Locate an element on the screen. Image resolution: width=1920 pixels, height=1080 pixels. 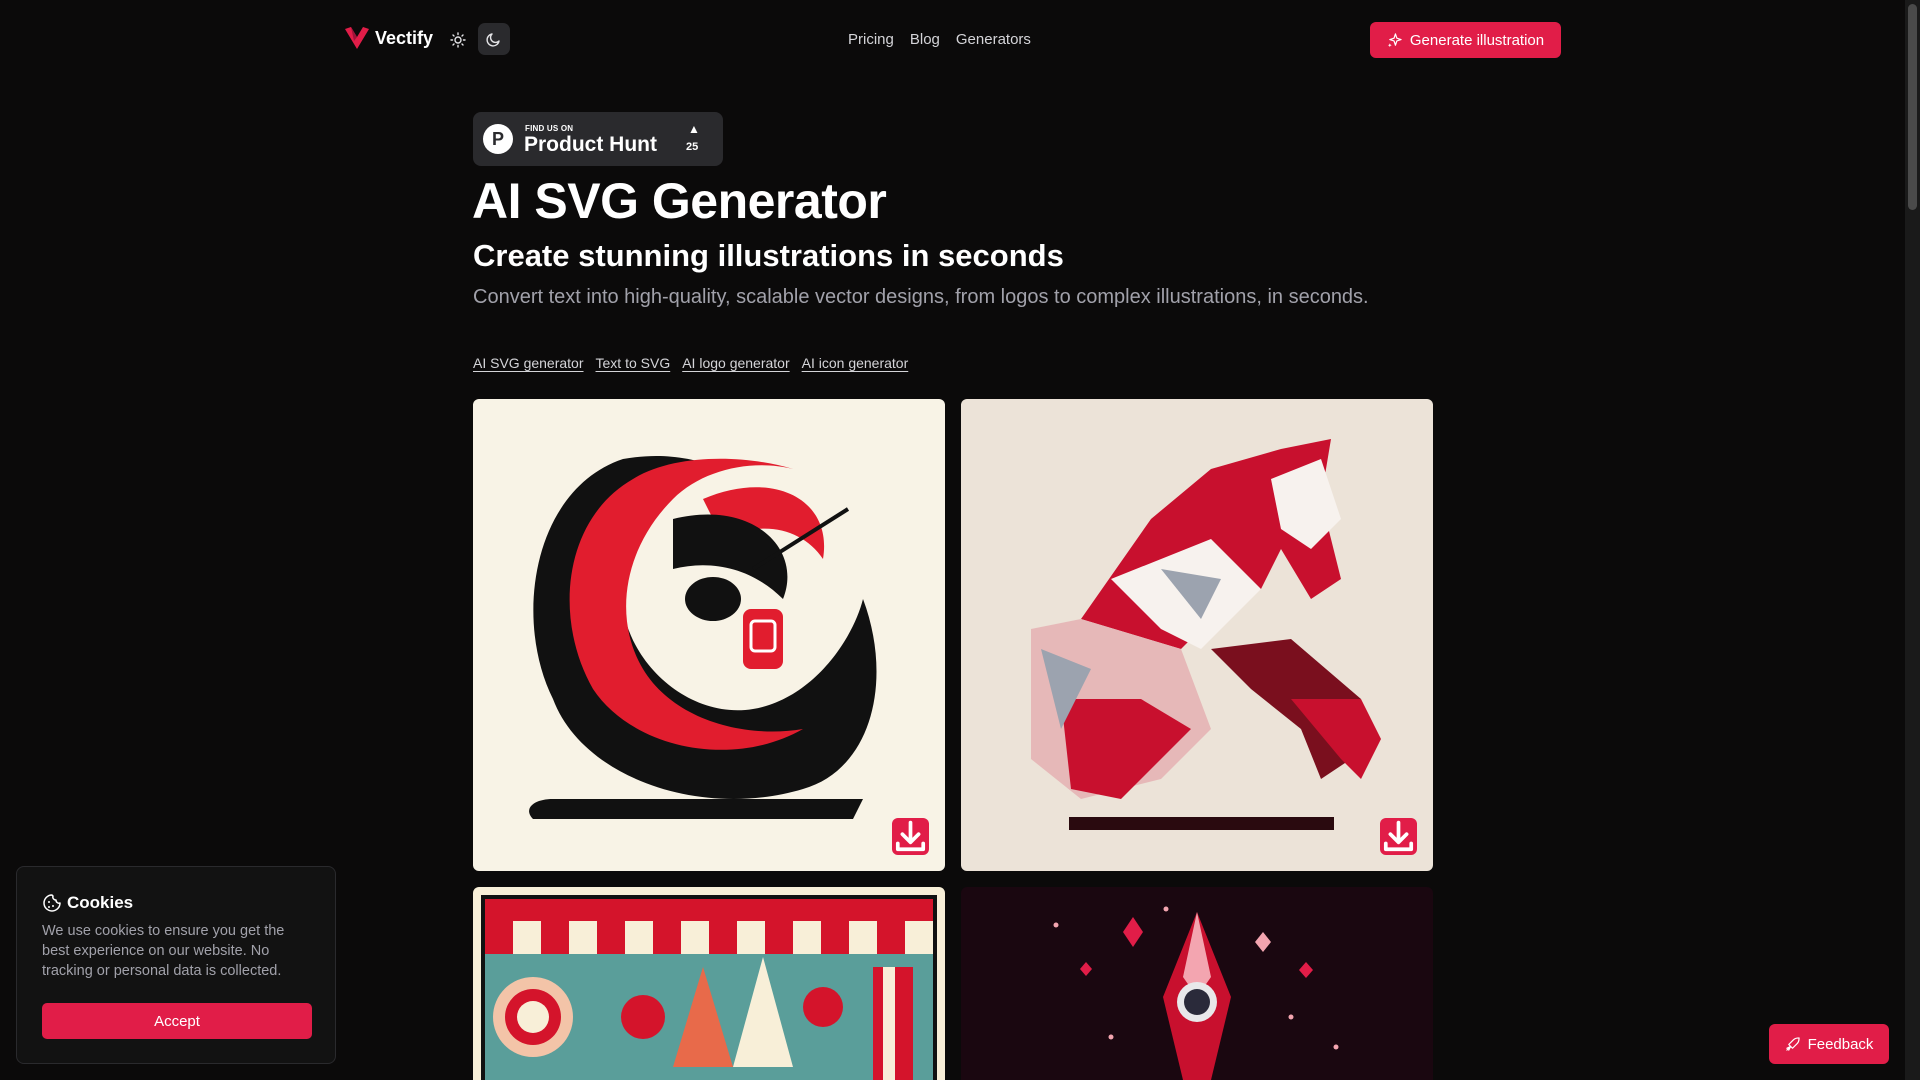
cookie-title: Cookies is located at coordinates (87, 903).